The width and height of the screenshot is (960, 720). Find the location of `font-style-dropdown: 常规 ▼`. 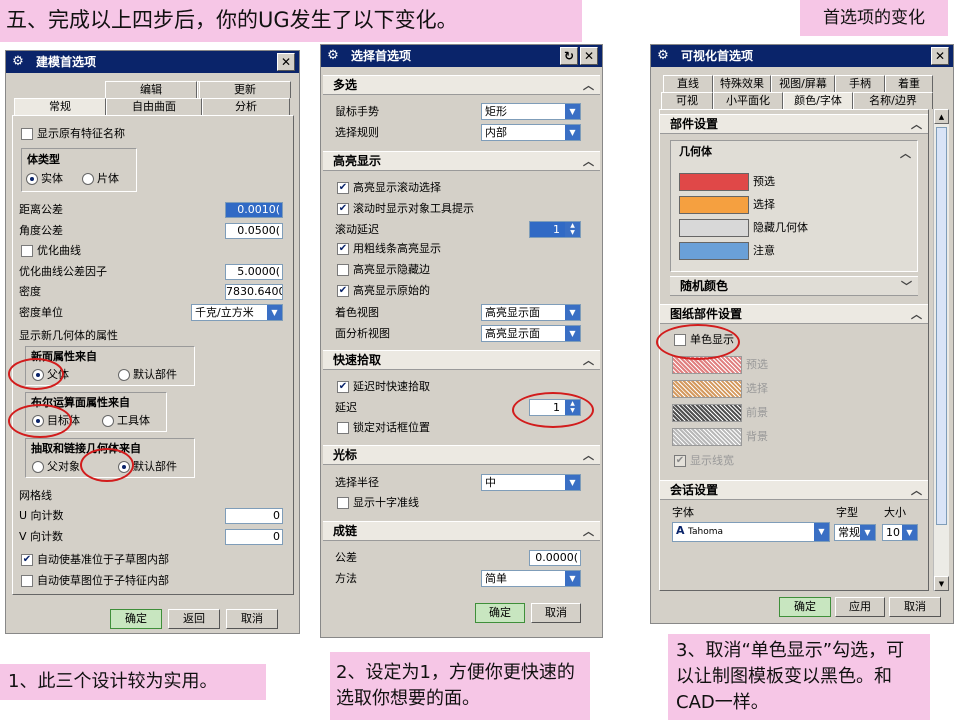

font-style-dropdown: 常规 ▼ is located at coordinates (855, 532).